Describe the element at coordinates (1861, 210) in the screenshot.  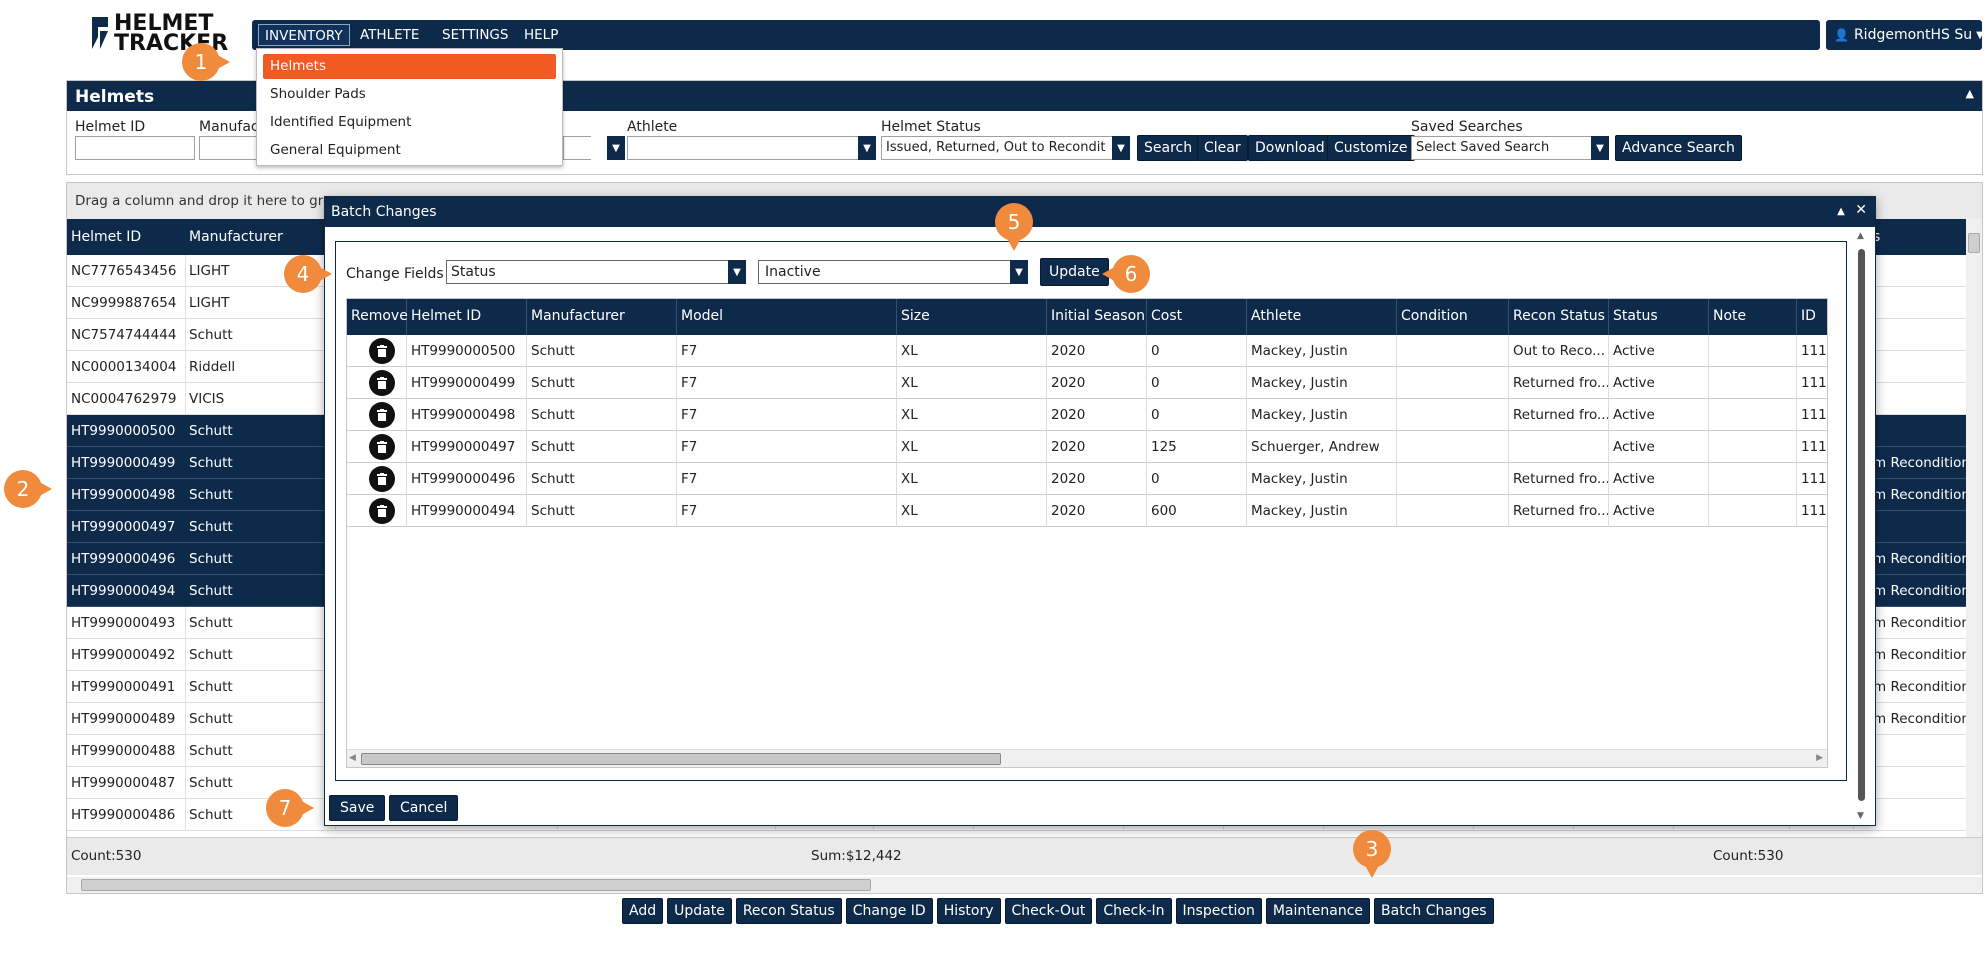
I see `close-icon: ✕` at that location.